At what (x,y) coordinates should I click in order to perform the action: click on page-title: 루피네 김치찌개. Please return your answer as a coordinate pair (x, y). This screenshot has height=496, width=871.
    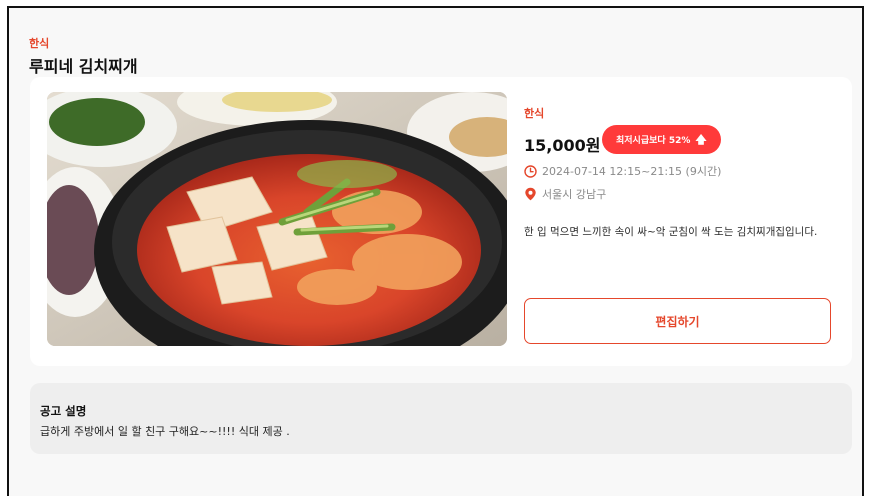
    Looking at the image, I should click on (83, 66).